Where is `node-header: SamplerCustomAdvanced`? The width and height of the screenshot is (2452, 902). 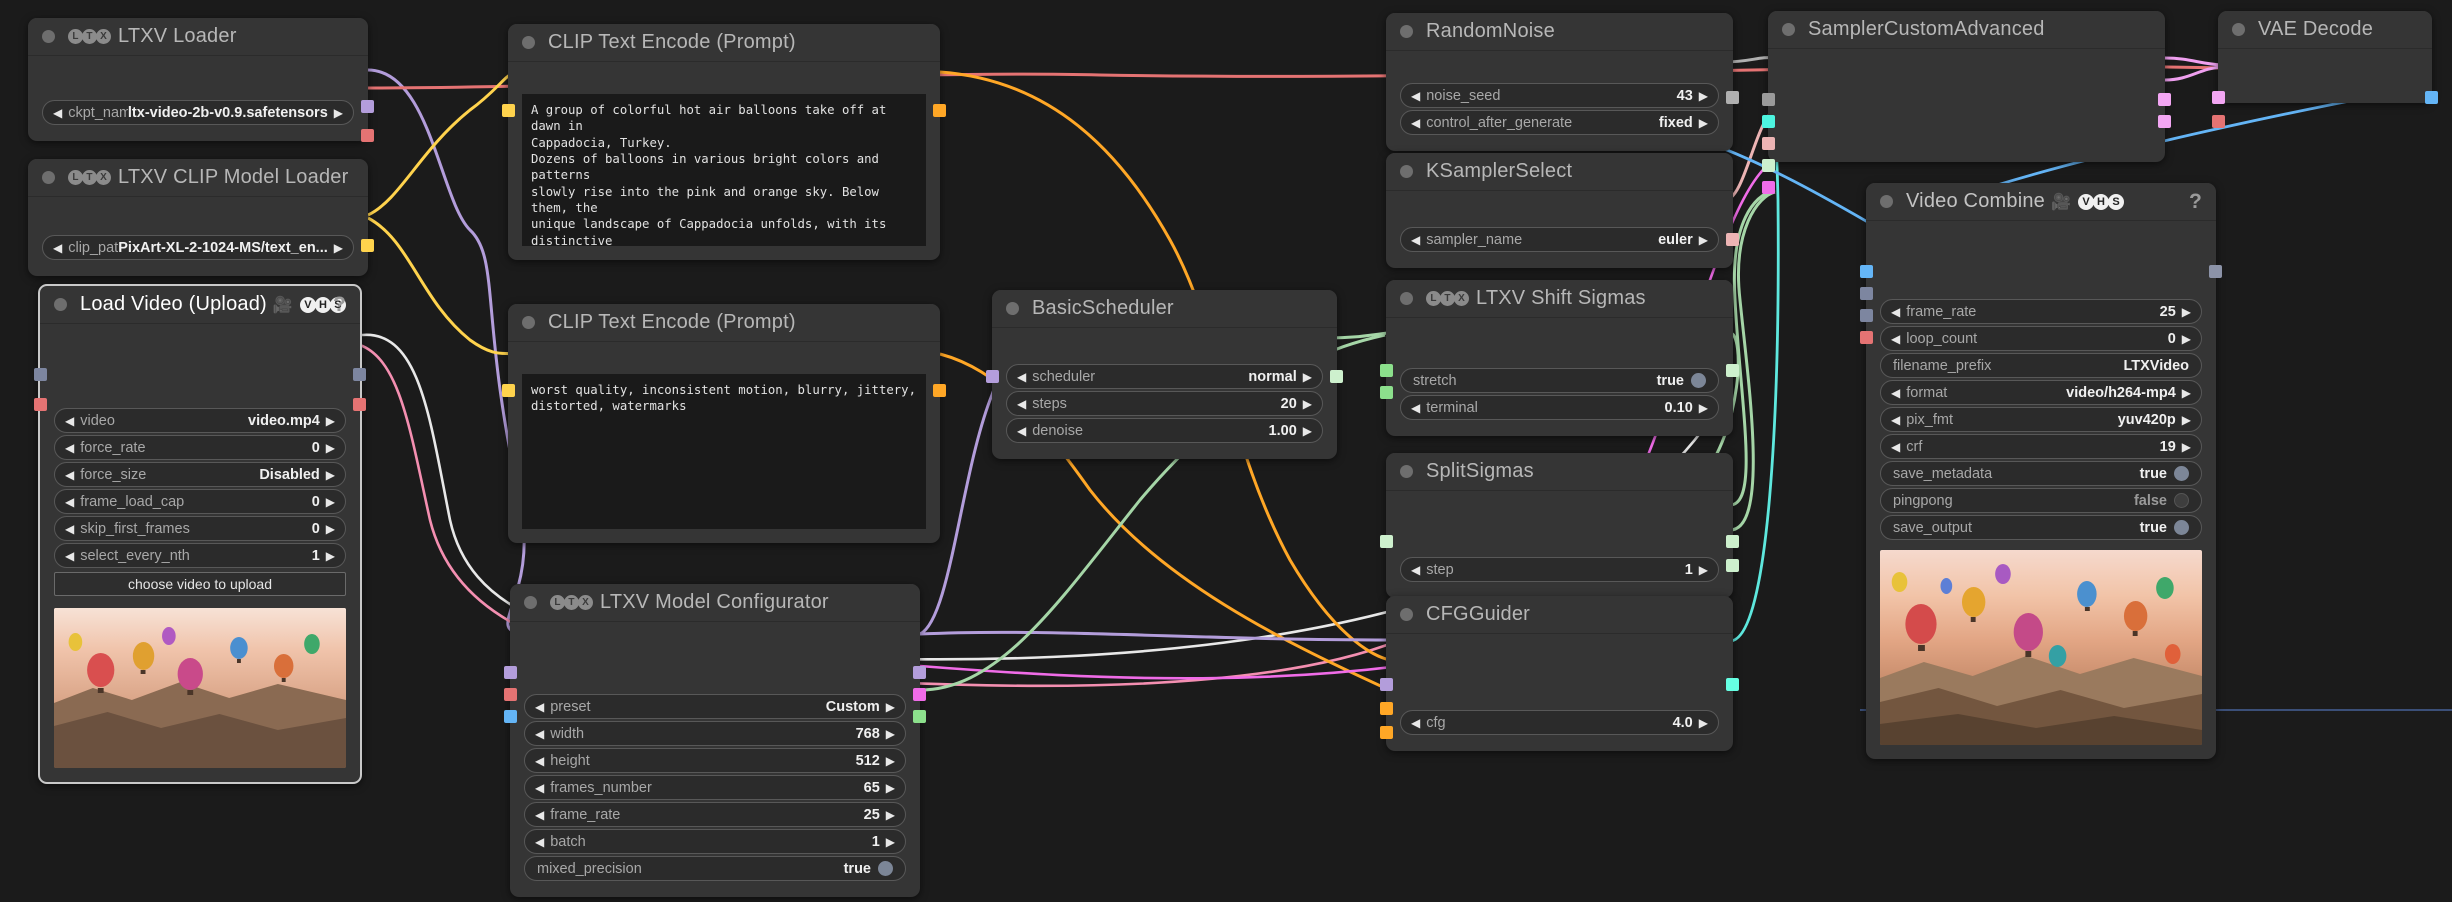 node-header: SamplerCustomAdvanced is located at coordinates (1966, 30).